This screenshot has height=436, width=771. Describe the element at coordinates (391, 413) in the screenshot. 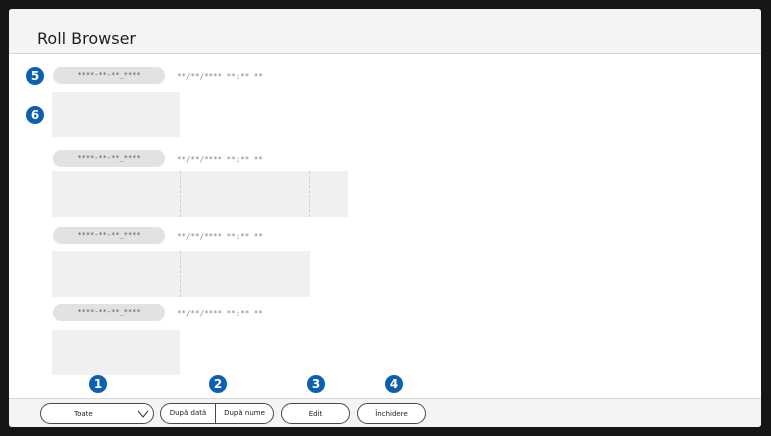

I see `close-button: Închidere` at that location.